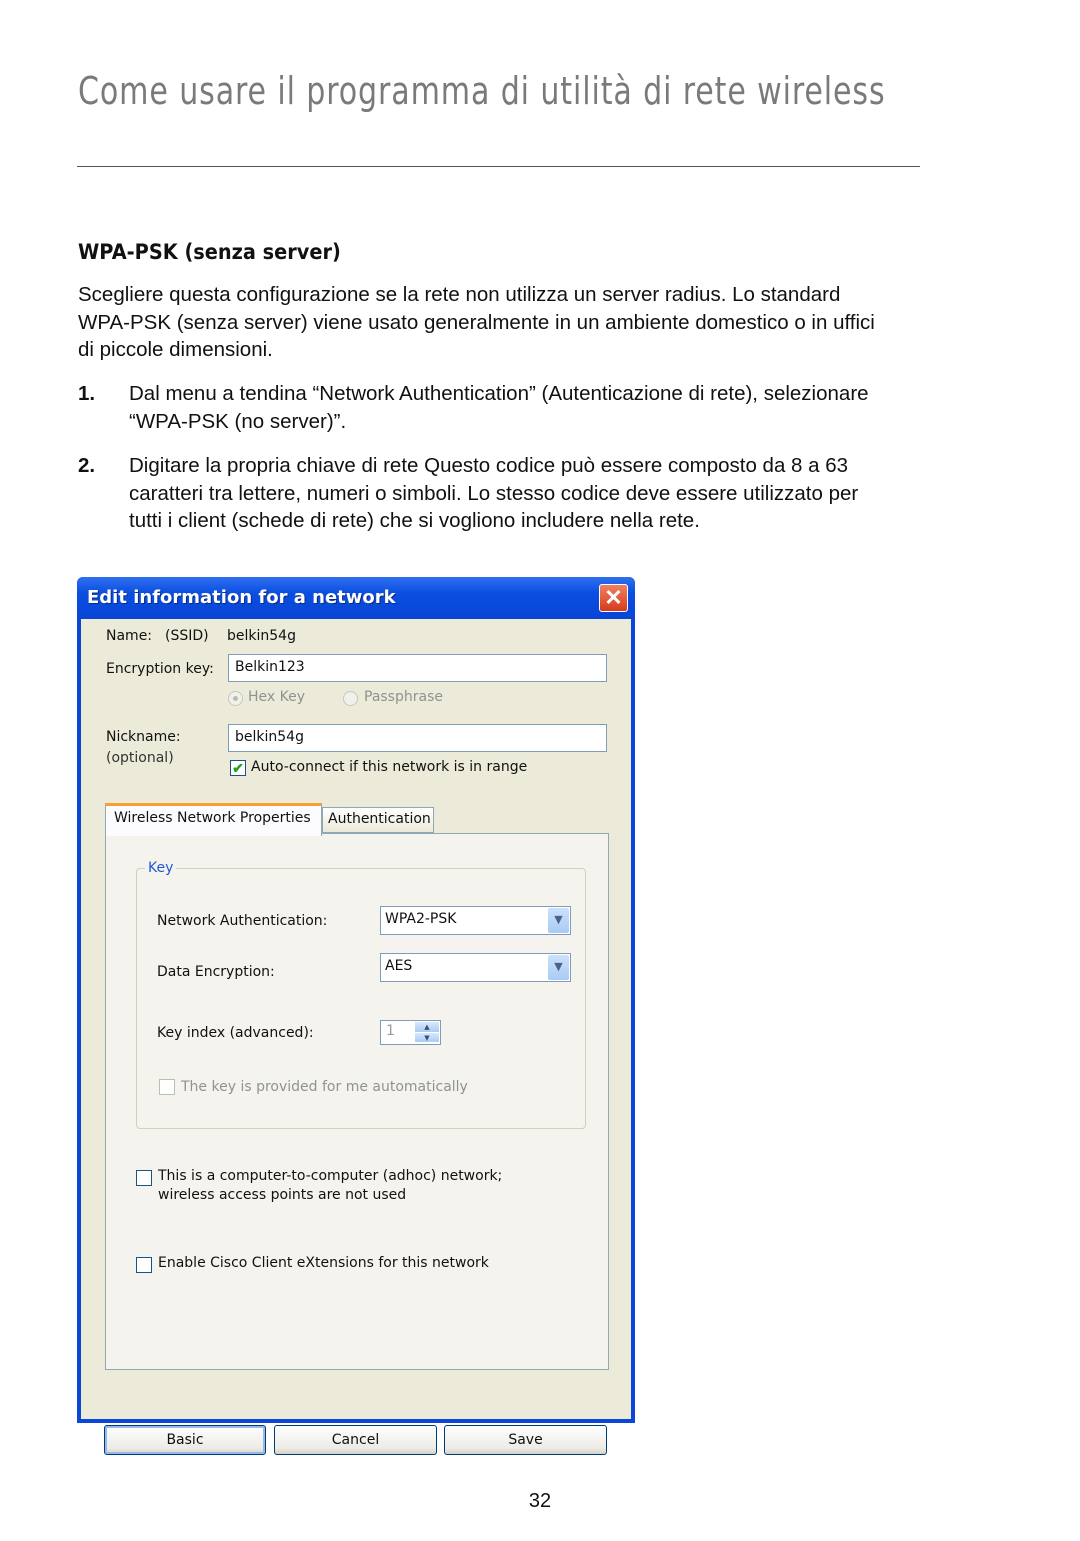 The width and height of the screenshot is (1080, 1541). I want to click on step-number: 1., so click(87, 393).